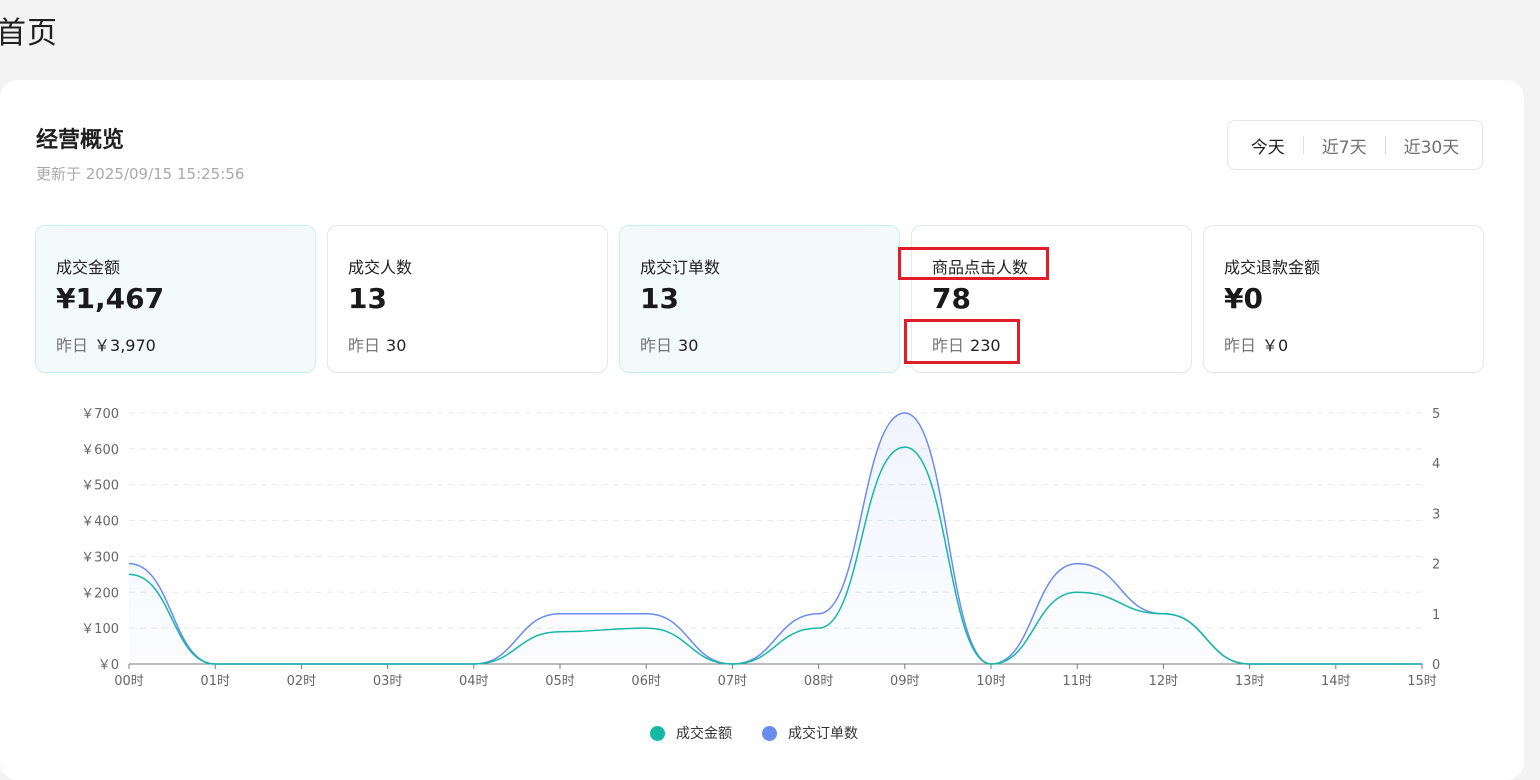 The image size is (1540, 780). What do you see at coordinates (1336, 681) in the screenshot?
I see `x-tick-label: 14时` at bounding box center [1336, 681].